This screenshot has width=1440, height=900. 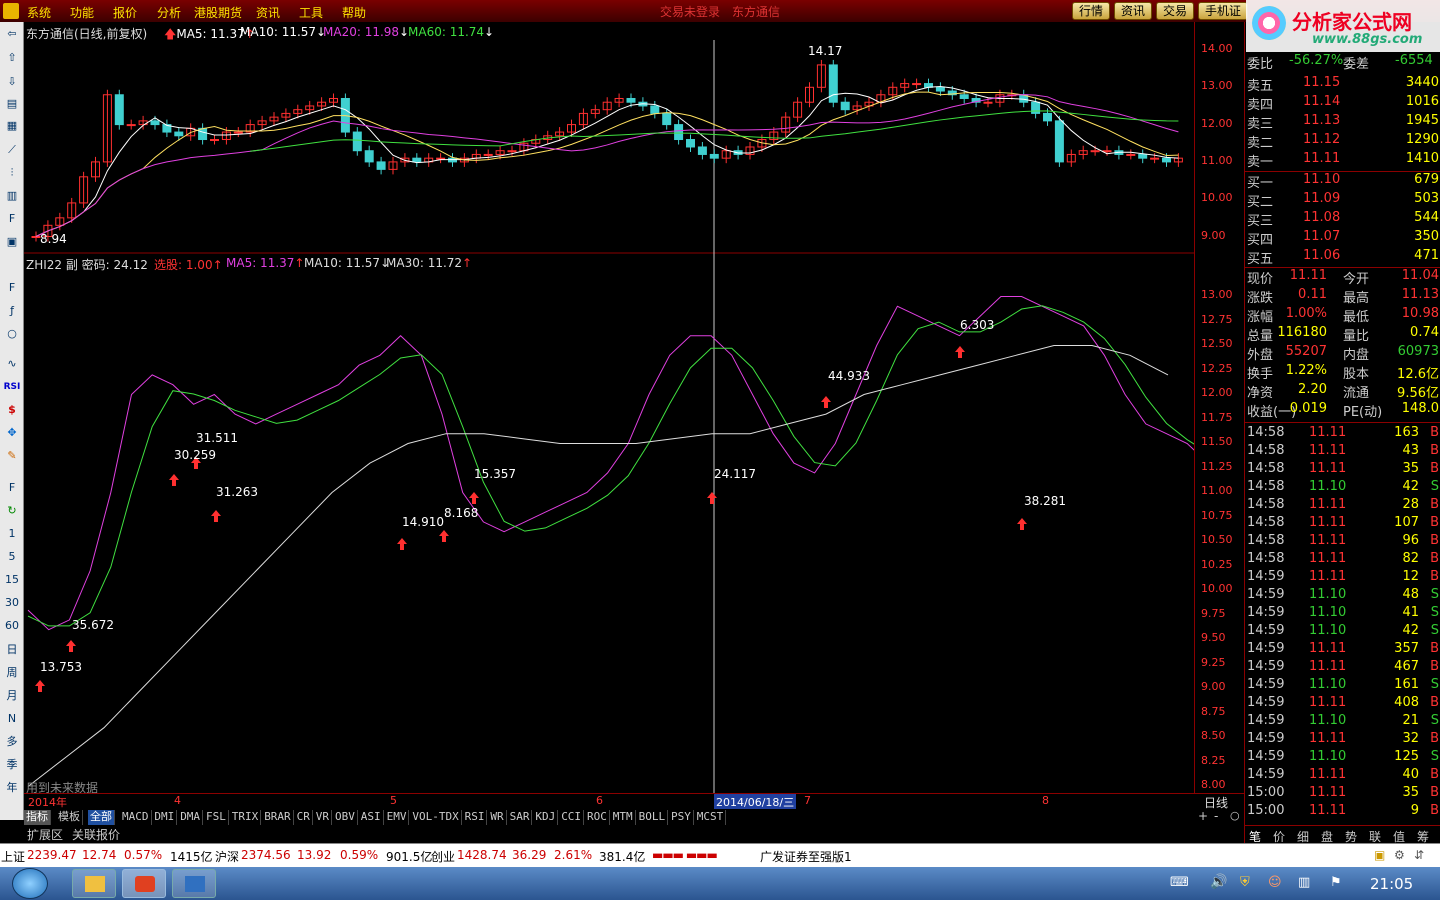 What do you see at coordinates (12, 104) in the screenshot?
I see `quote-icon: ▤` at bounding box center [12, 104].